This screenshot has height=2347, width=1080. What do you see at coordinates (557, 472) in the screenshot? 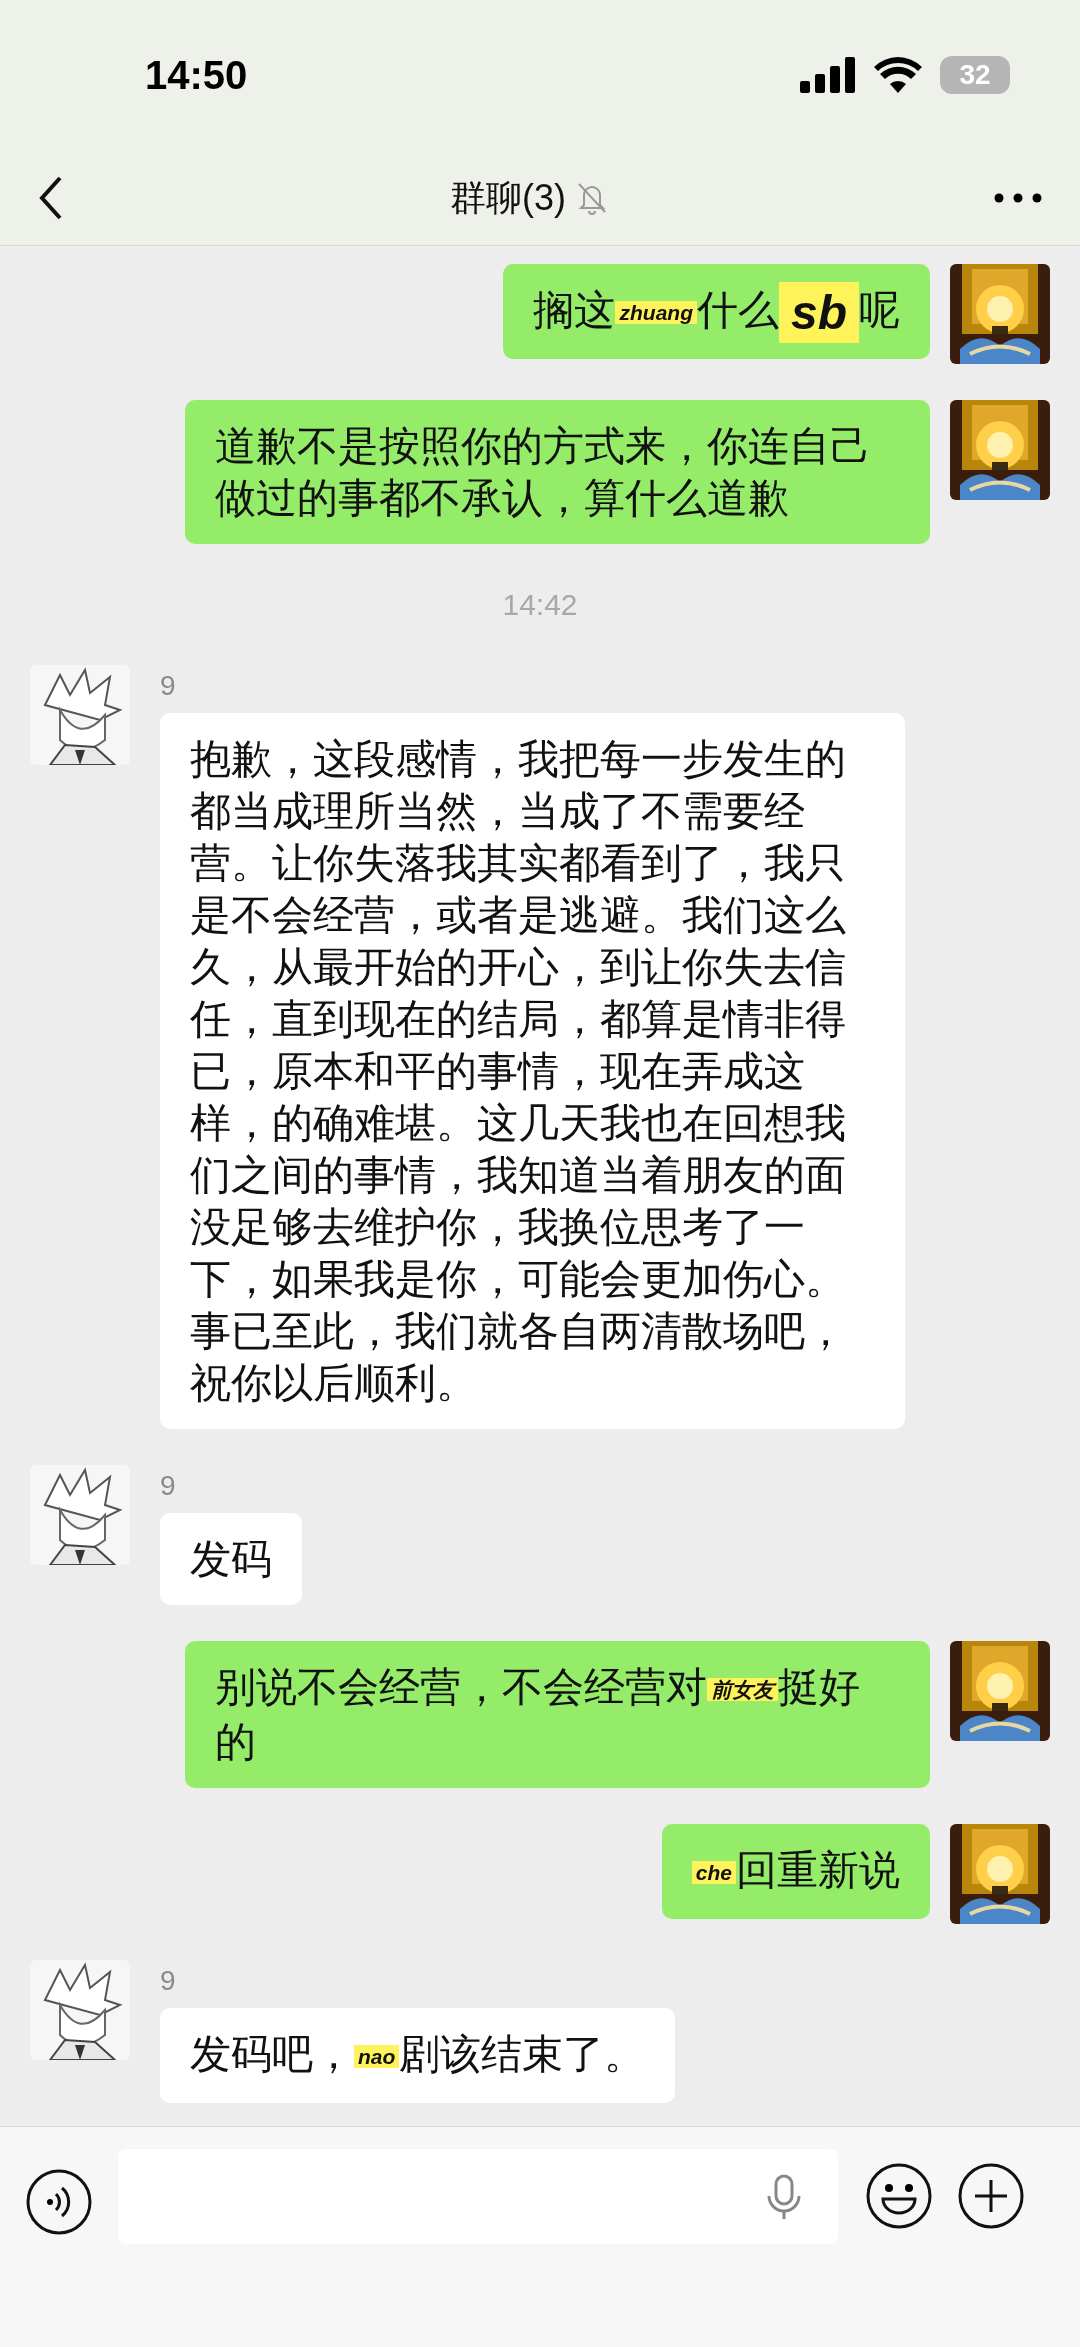
I see `message-bubble: 道歉不是按照你的方式来，你连自己做过的事都不承认，算什么道歉` at bounding box center [557, 472].